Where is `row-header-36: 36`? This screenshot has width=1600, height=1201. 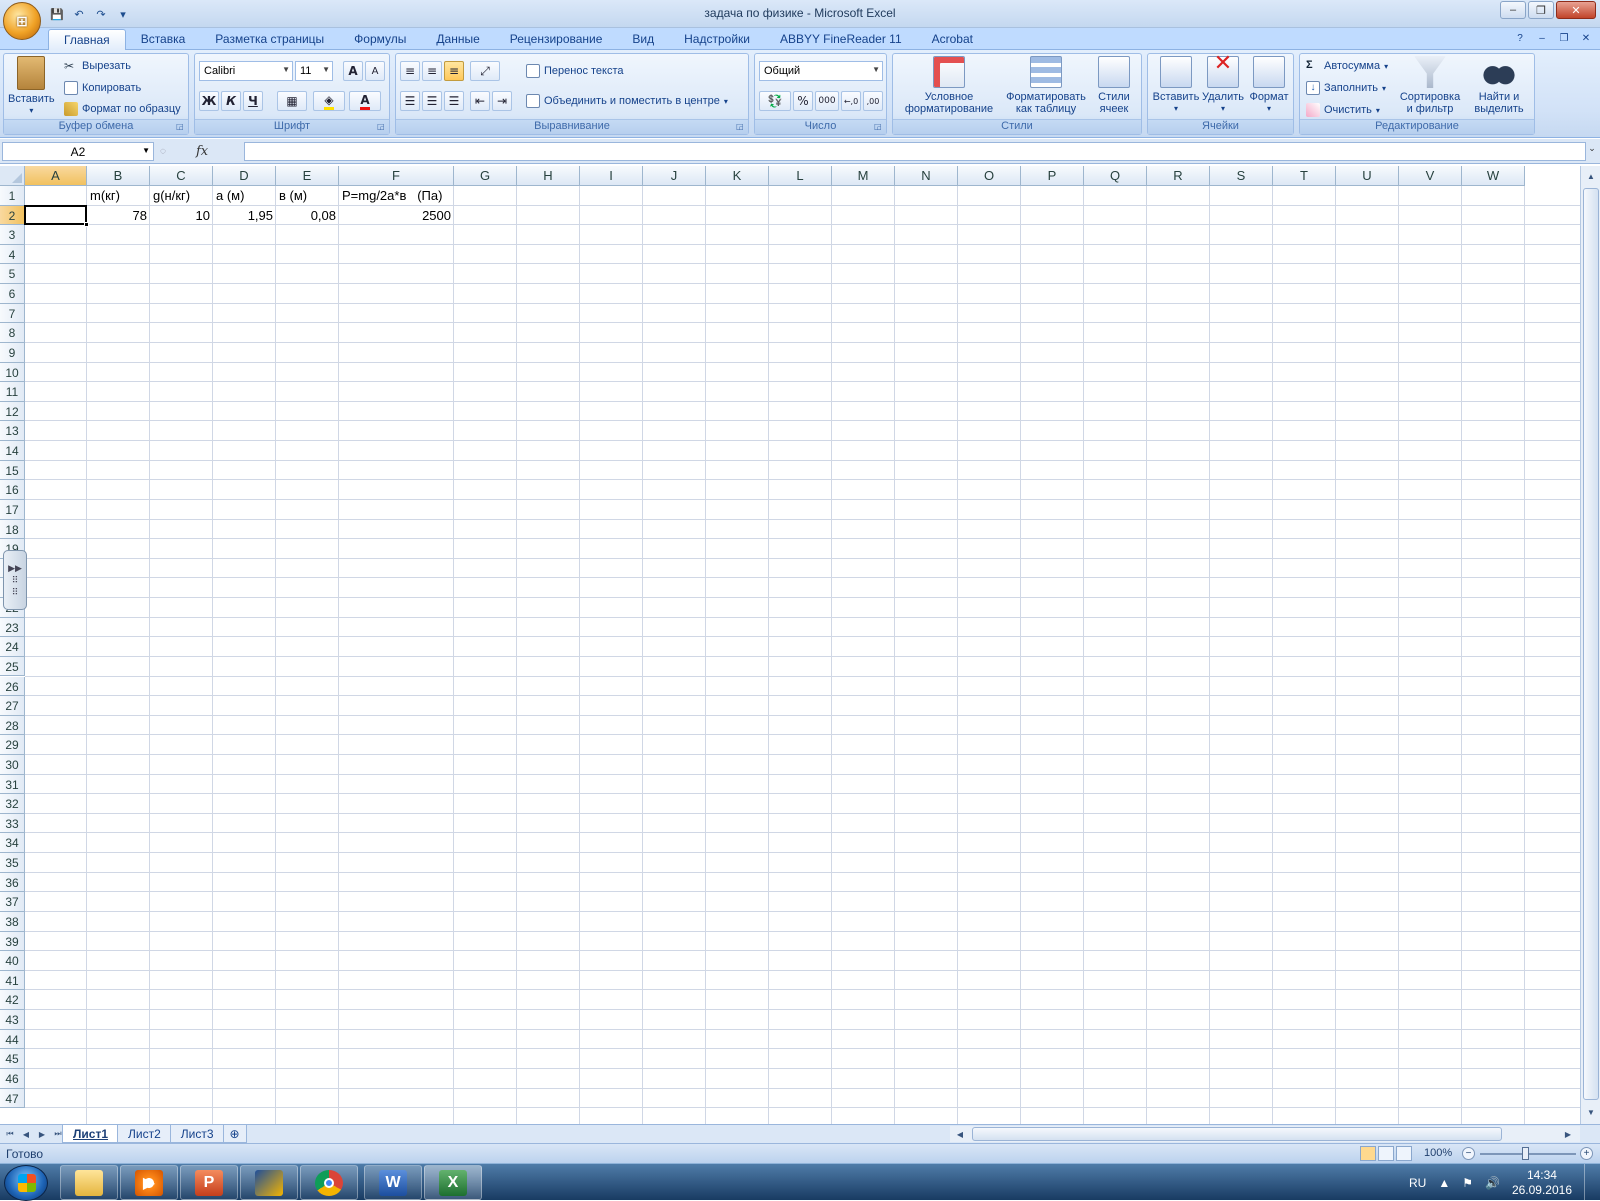
row-header-36: 36 is located at coordinates (12, 882).